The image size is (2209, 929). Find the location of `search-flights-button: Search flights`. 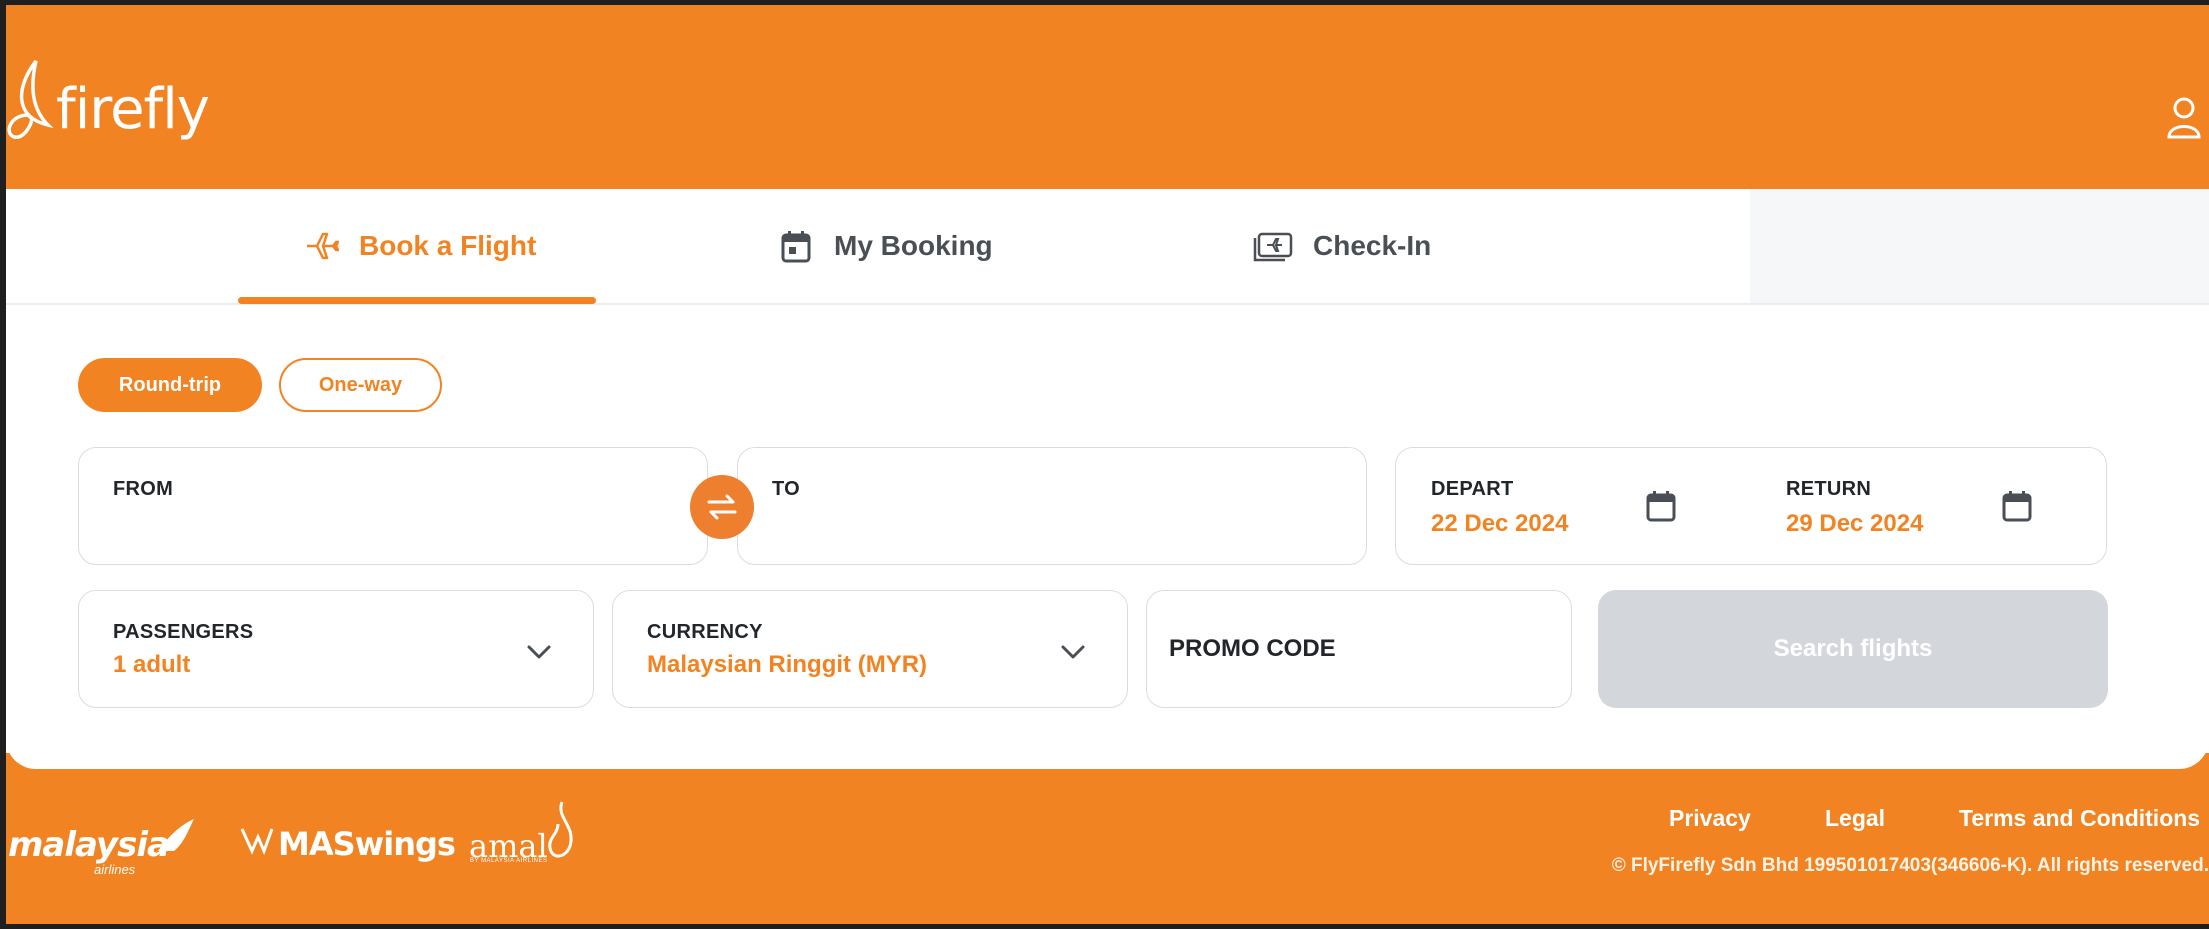

search-flights-button: Search flights is located at coordinates (1853, 649).